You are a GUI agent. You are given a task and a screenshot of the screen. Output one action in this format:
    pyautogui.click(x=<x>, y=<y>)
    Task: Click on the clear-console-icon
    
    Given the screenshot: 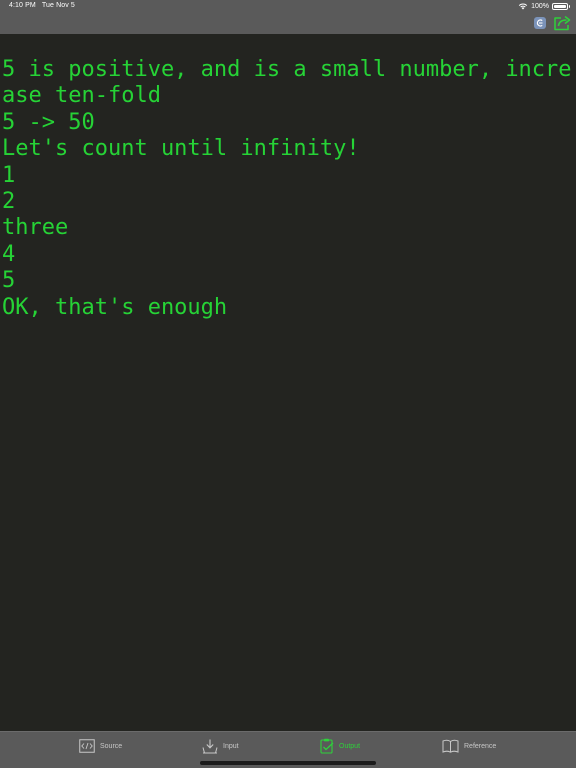 What is the action you would take?
    pyautogui.click(x=539, y=23)
    